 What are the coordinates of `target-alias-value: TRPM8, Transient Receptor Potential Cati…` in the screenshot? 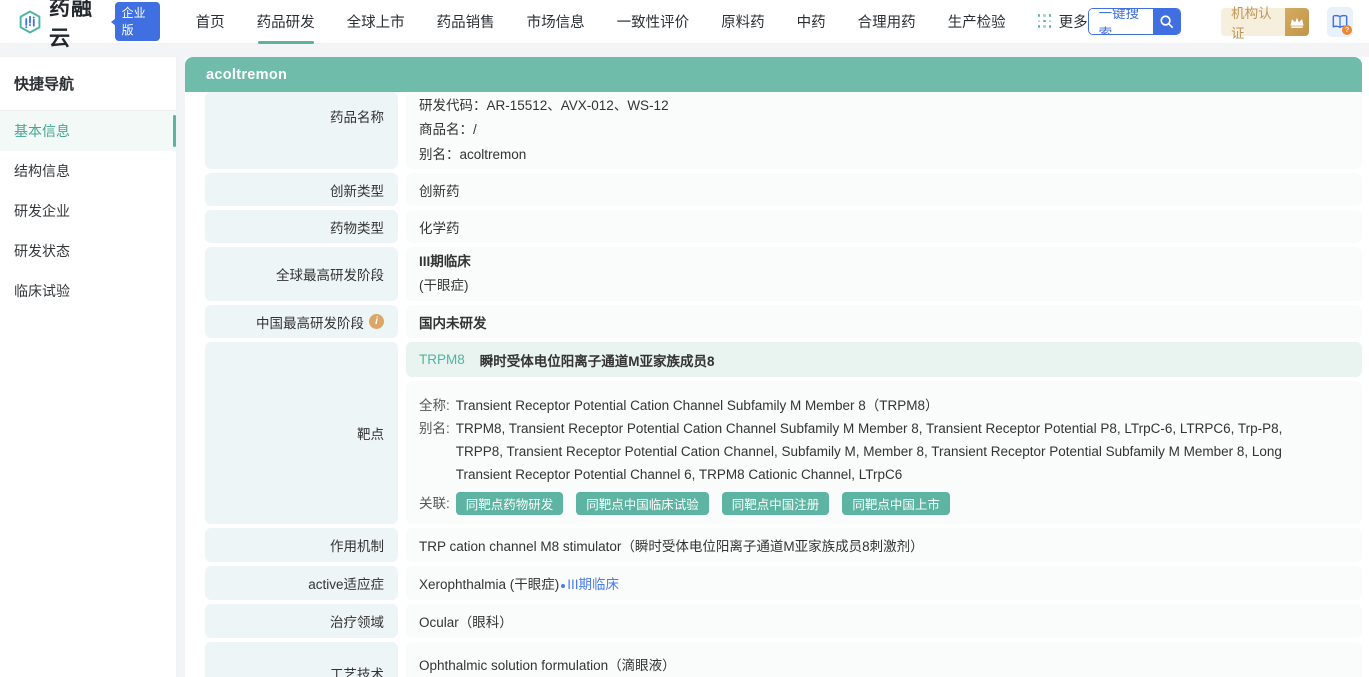 It's located at (869, 451).